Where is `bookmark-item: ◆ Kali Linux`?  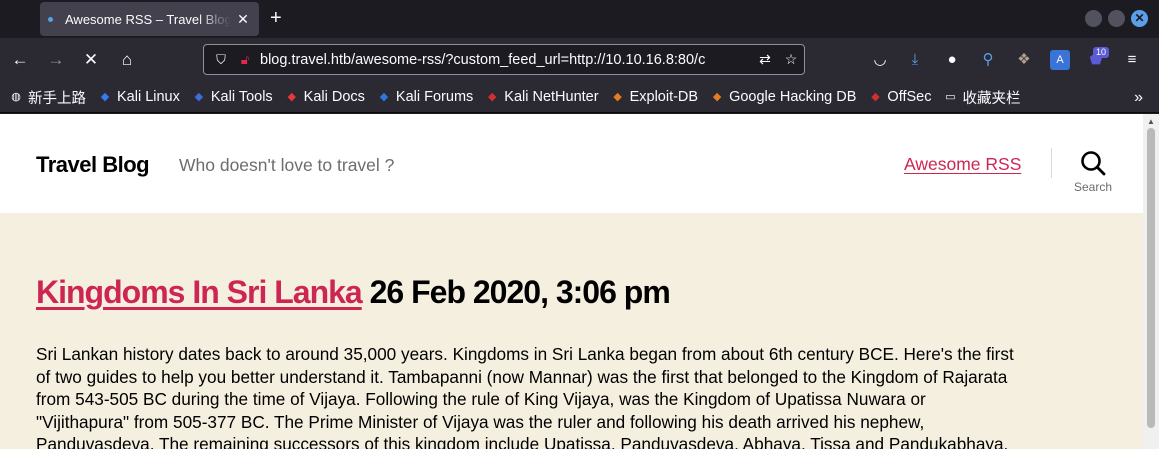 bookmark-item: ◆ Kali Linux is located at coordinates (138, 97).